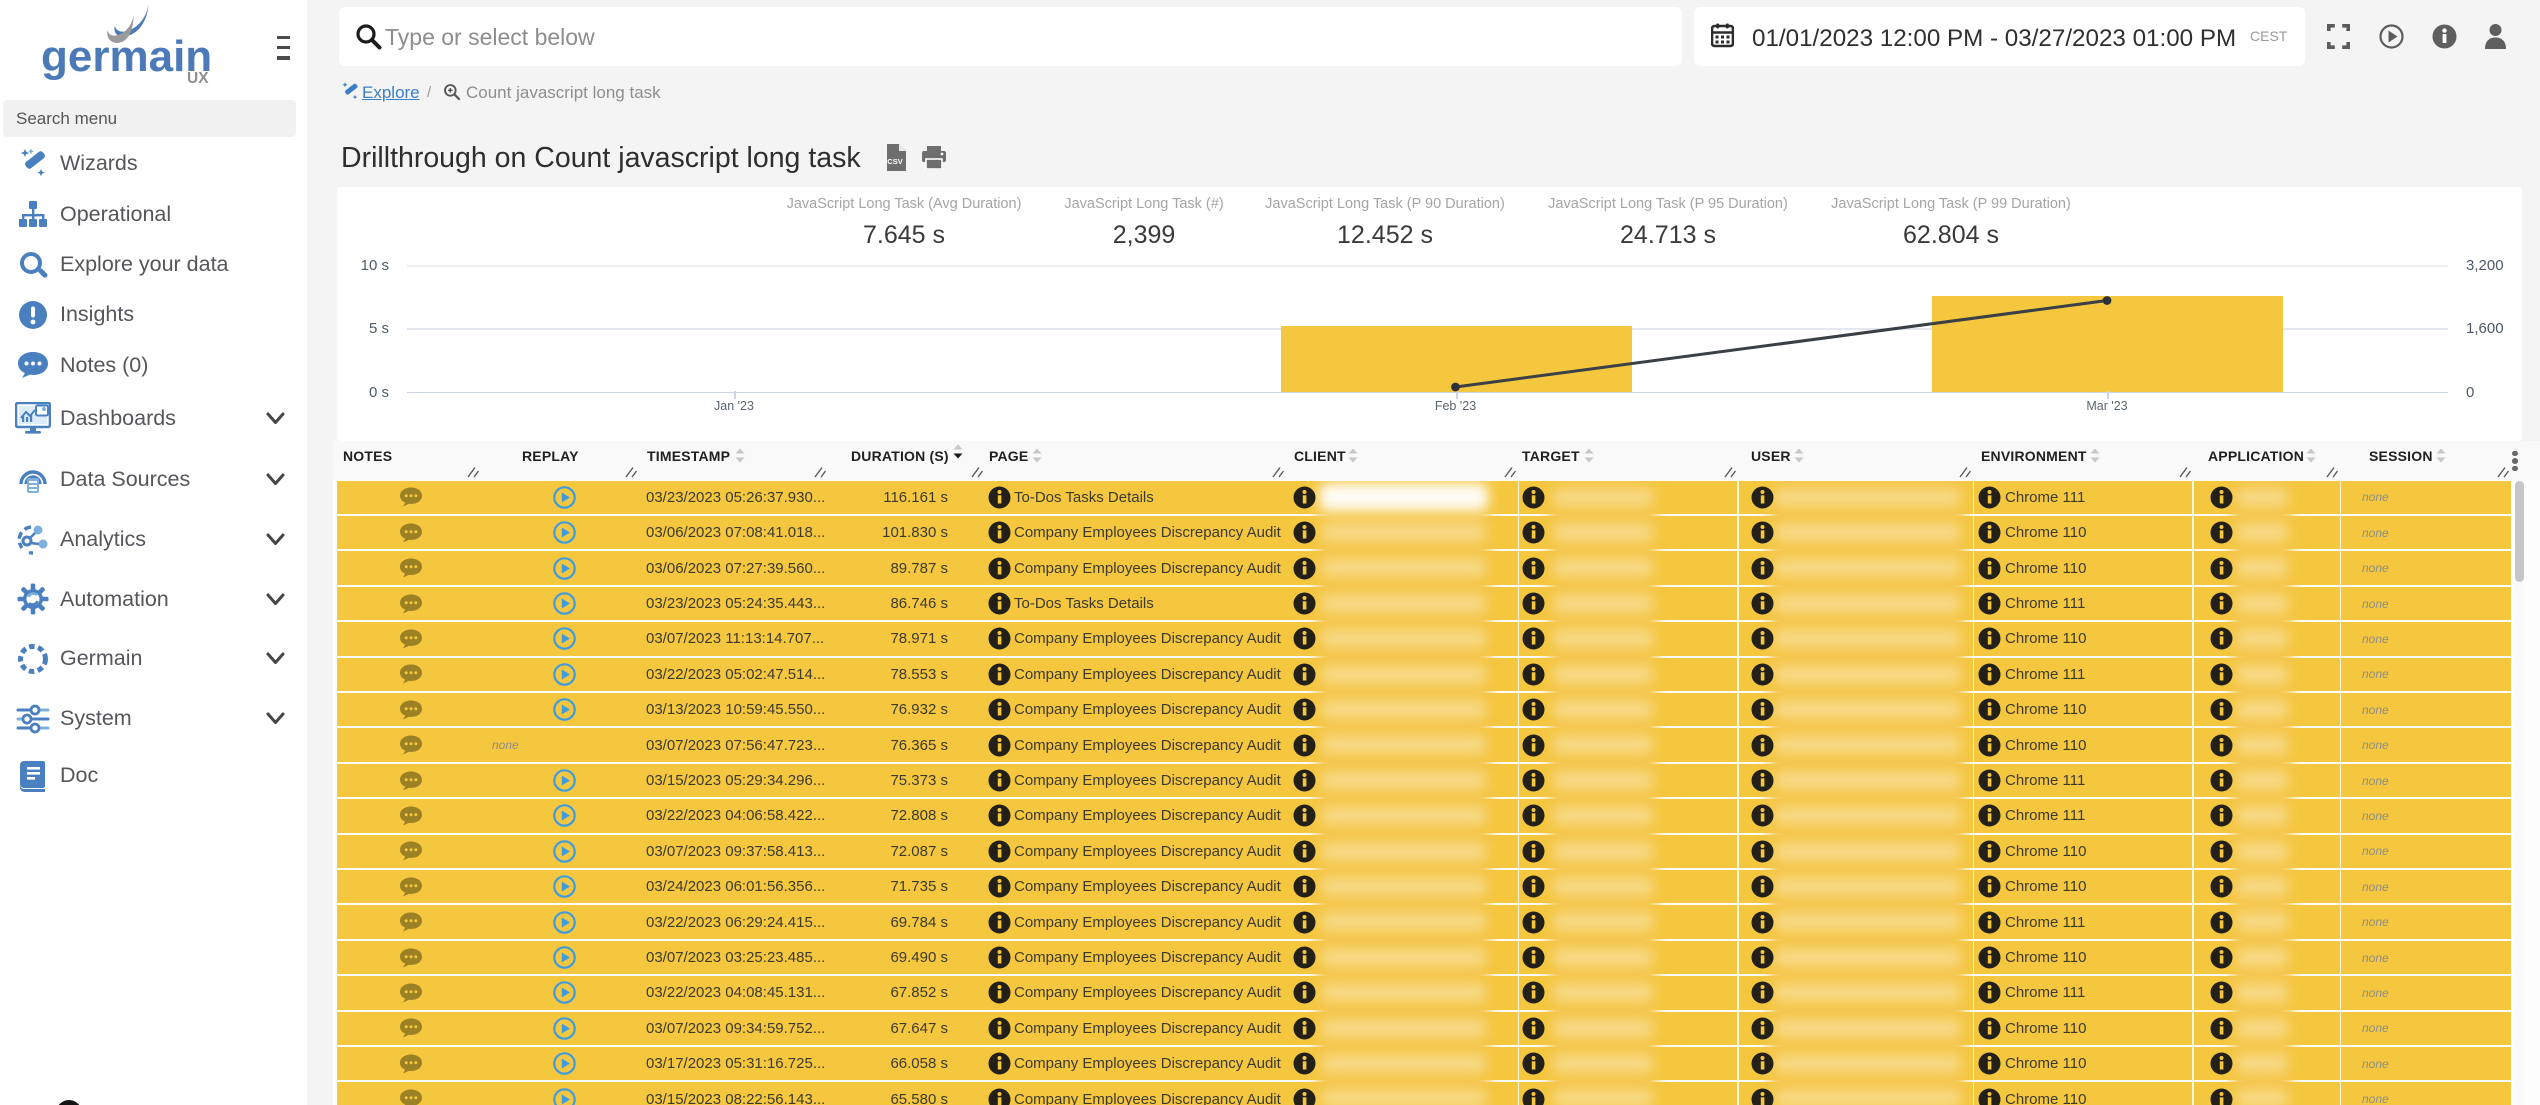 The width and height of the screenshot is (2540, 1105). I want to click on svg-text: CSV, so click(894, 161).